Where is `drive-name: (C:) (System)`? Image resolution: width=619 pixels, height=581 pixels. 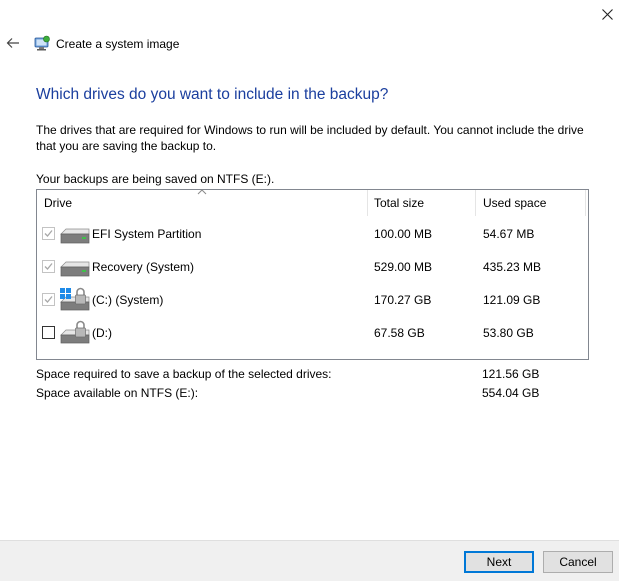
drive-name: (C:) (System) is located at coordinates (128, 299).